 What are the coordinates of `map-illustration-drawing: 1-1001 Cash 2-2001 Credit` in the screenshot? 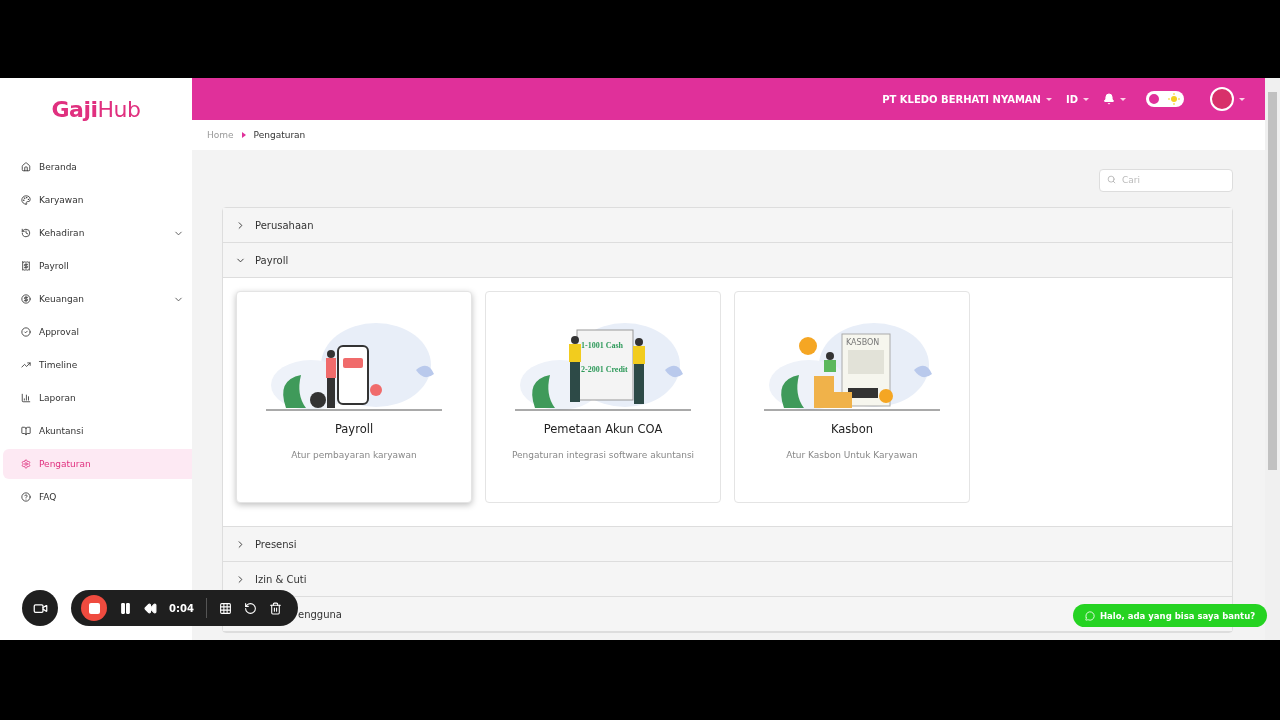 It's located at (603, 367).